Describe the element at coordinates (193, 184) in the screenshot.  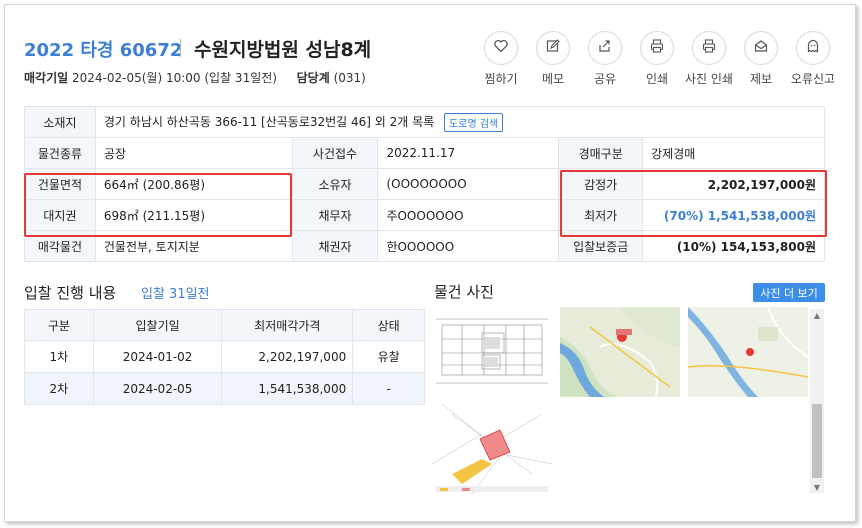
I see `building-area-value: 664㎡ (200.86평)` at that location.